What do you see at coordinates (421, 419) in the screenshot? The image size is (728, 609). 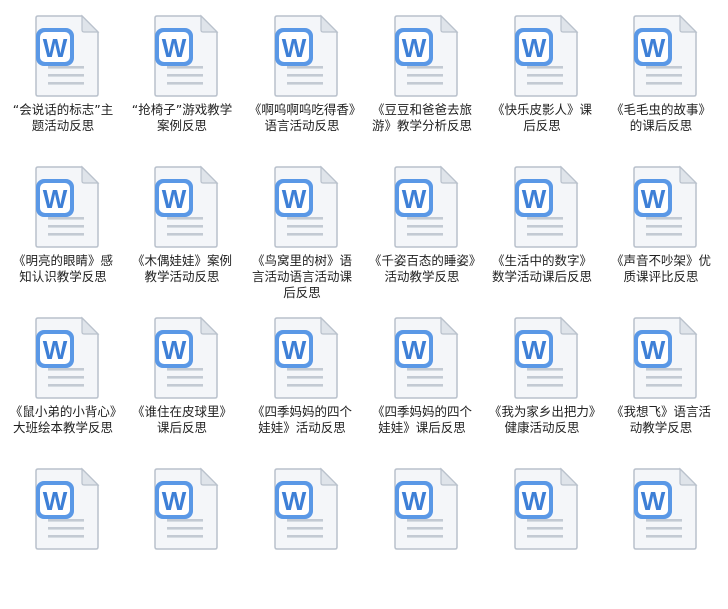 I see `file-name: 《四季妈妈的四个娃娃》课后反思` at bounding box center [421, 419].